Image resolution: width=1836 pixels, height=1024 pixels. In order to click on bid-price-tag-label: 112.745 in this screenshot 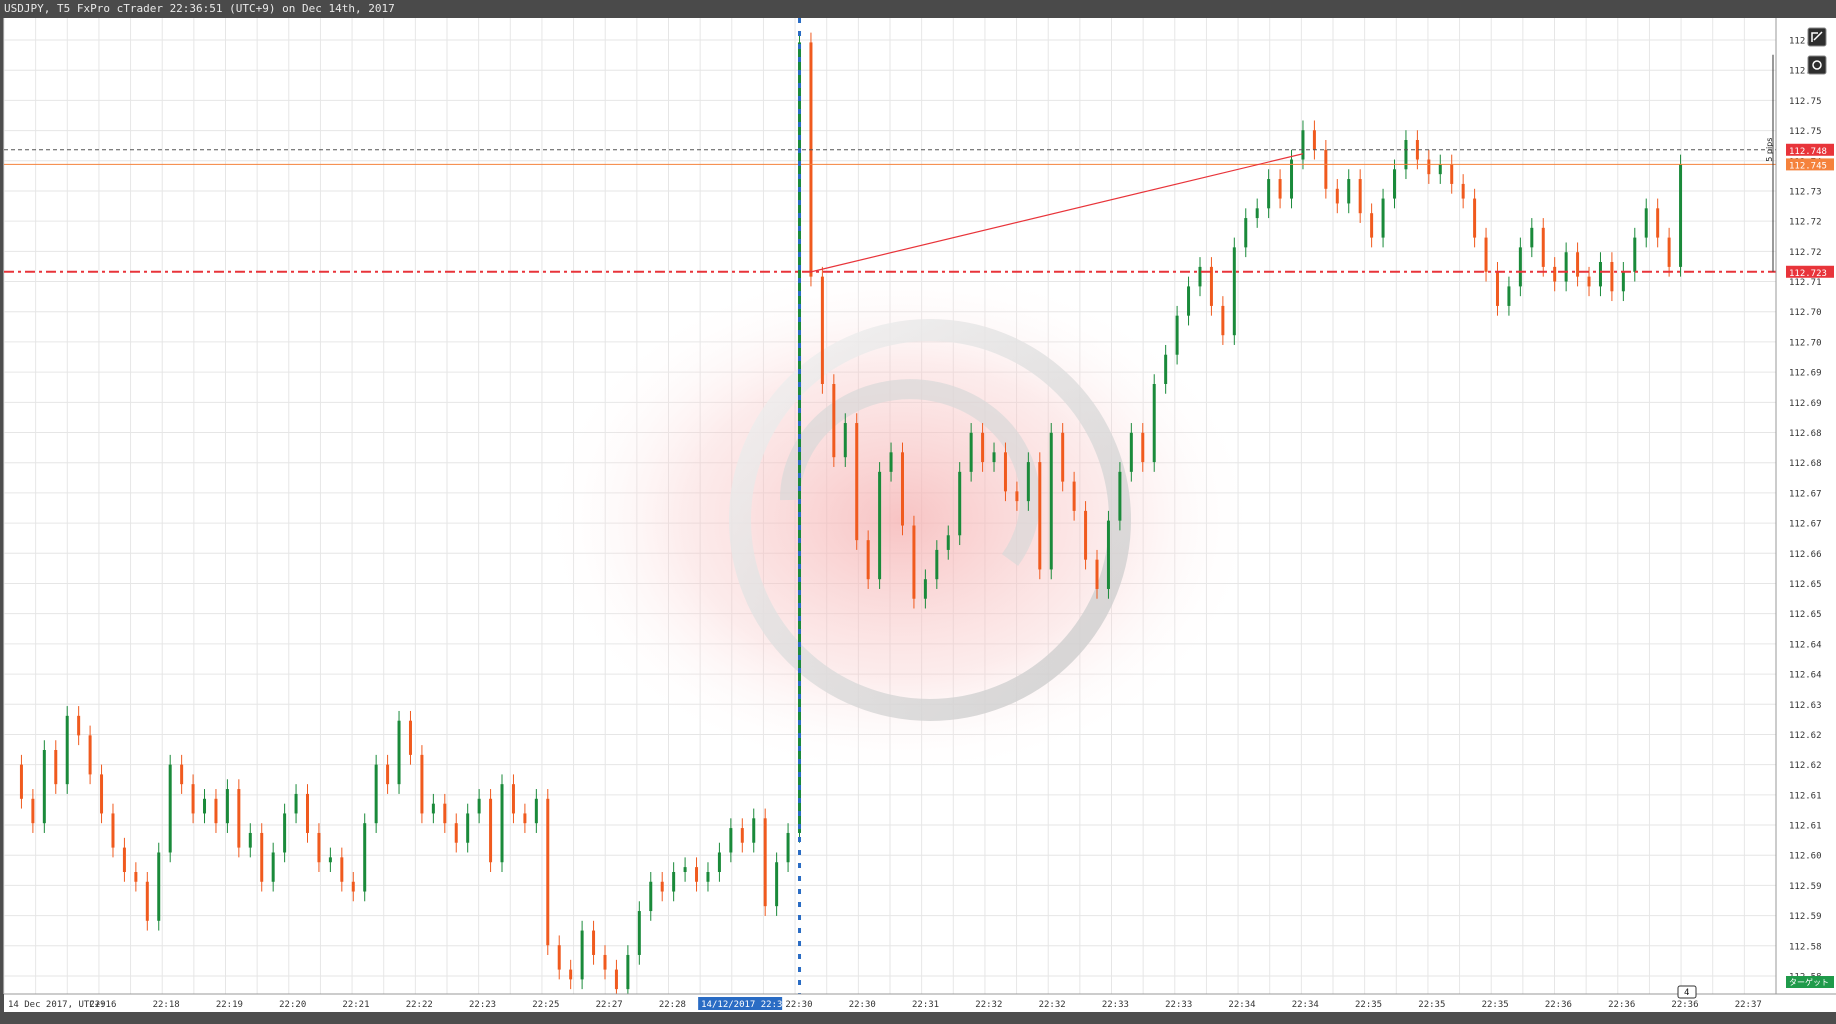, I will do `click(1808, 166)`.